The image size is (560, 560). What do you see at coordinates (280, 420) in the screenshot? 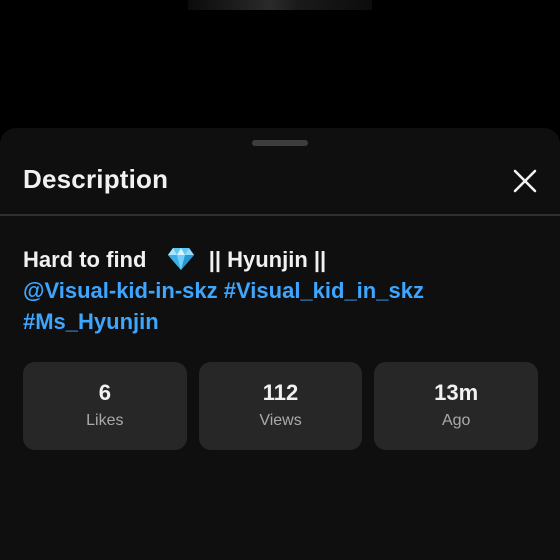
I see `views-label: Views` at bounding box center [280, 420].